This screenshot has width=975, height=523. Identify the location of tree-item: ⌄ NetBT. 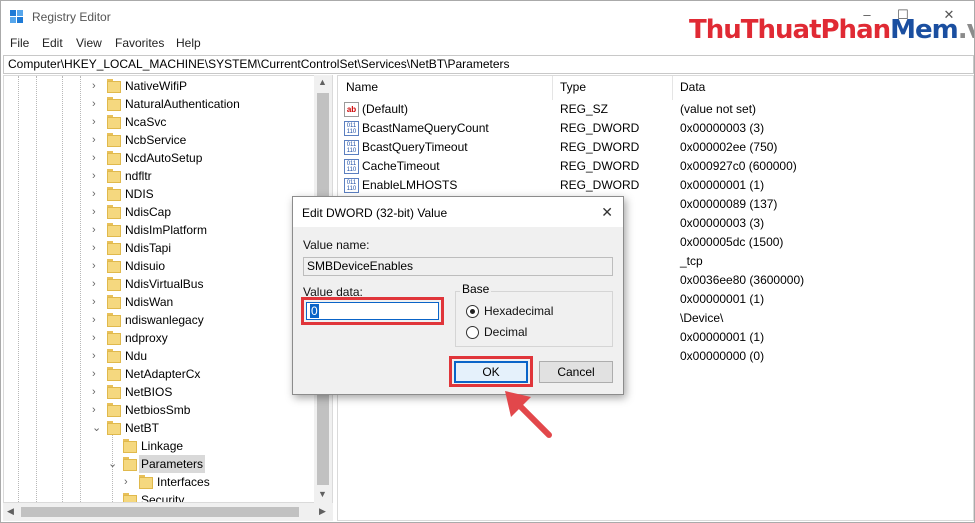
(159, 428).